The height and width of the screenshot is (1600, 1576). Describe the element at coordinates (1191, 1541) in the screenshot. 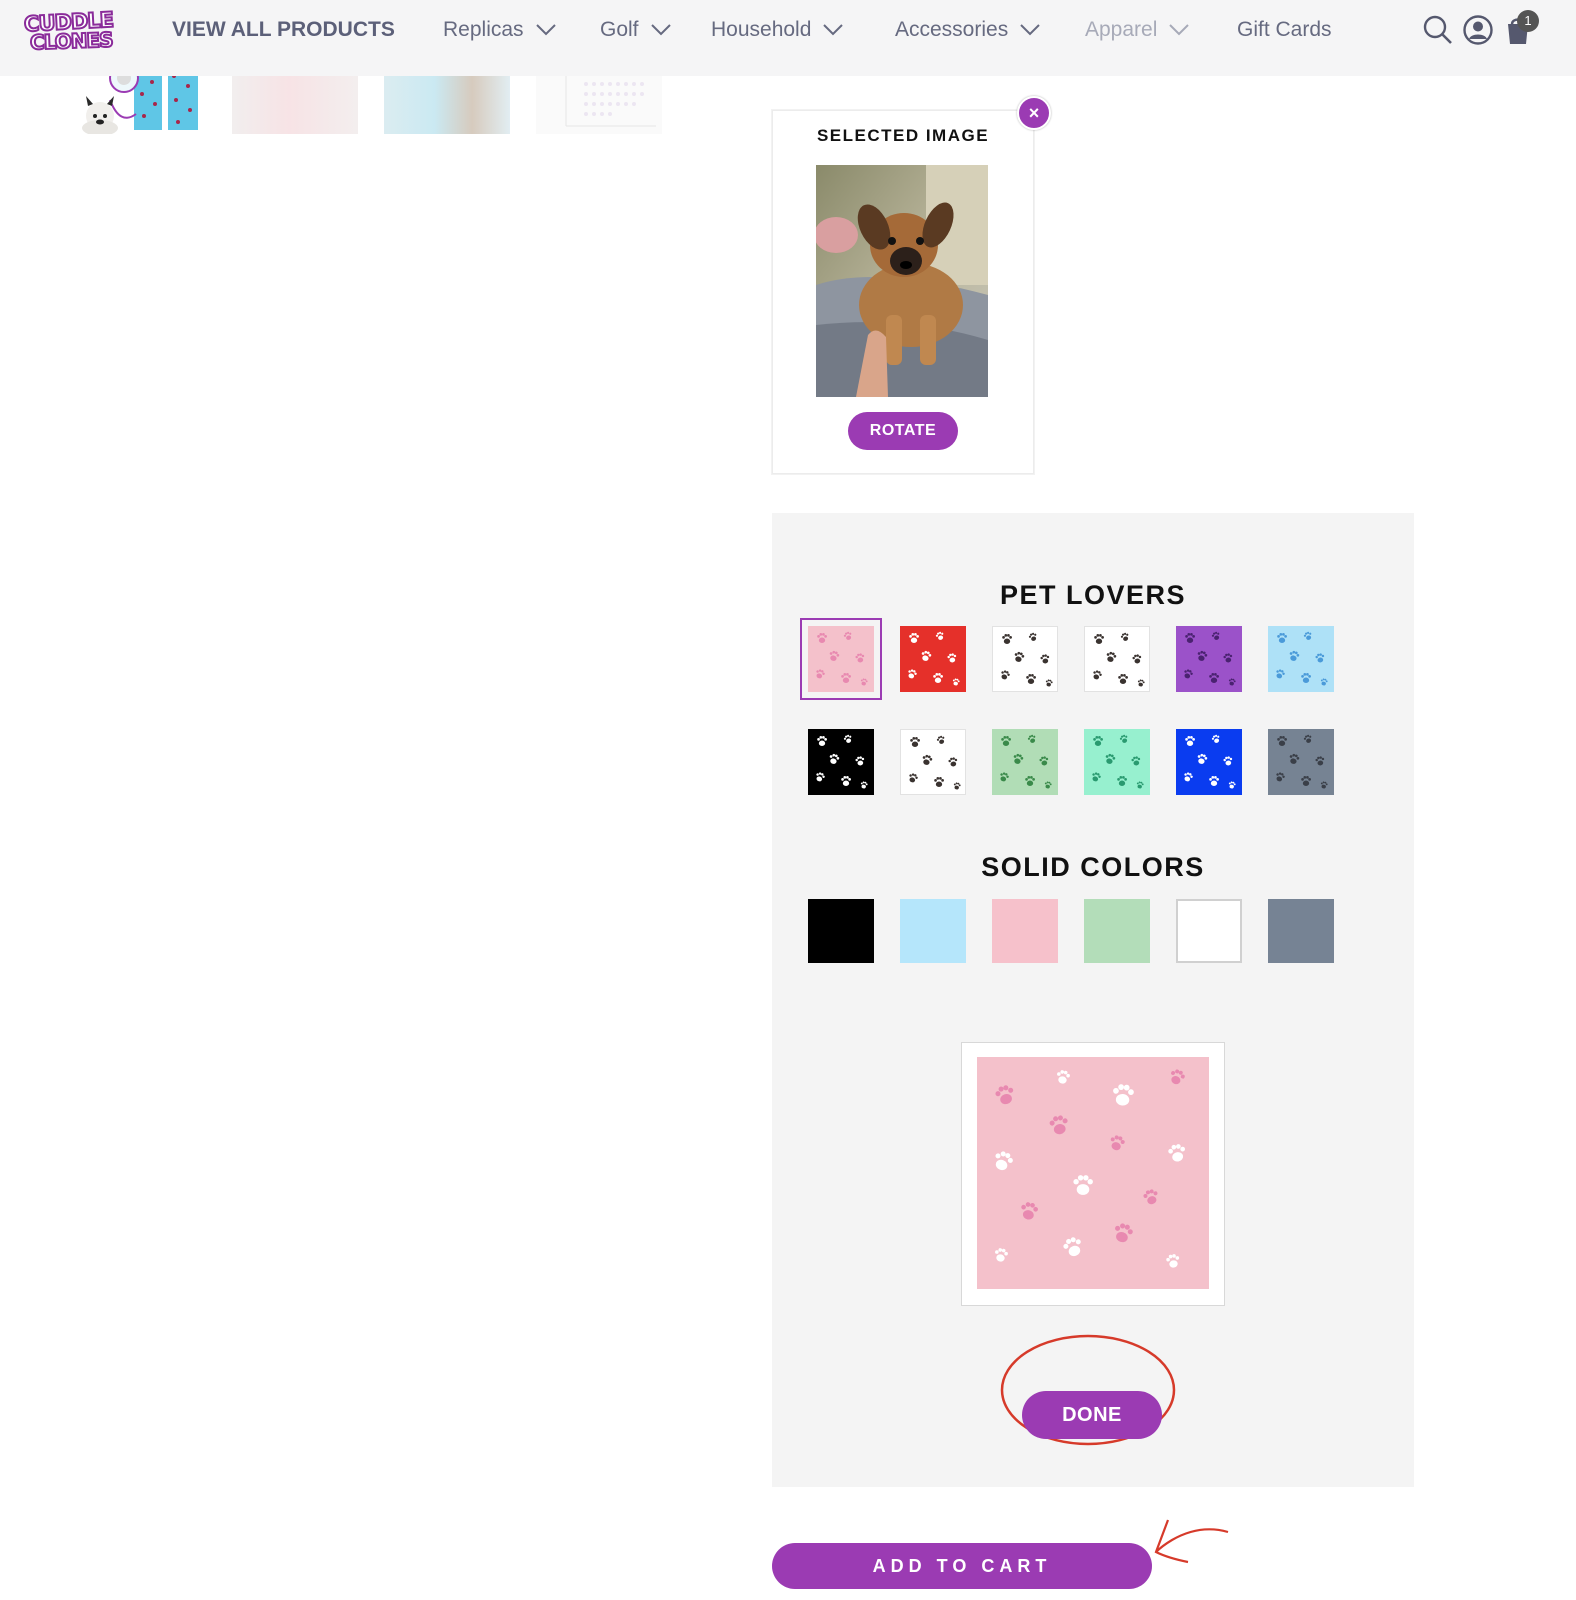

I see `annotation-arrow` at that location.